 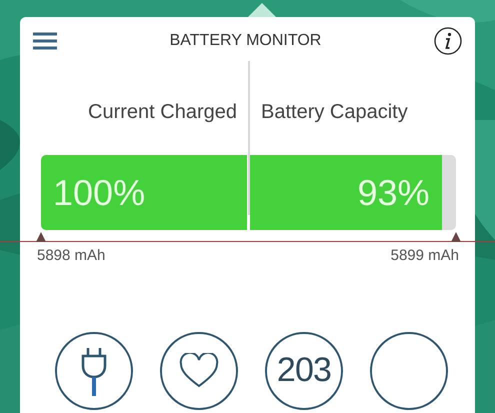 What do you see at coordinates (162, 112) in the screenshot?
I see `gauge-label: Current Charged` at bounding box center [162, 112].